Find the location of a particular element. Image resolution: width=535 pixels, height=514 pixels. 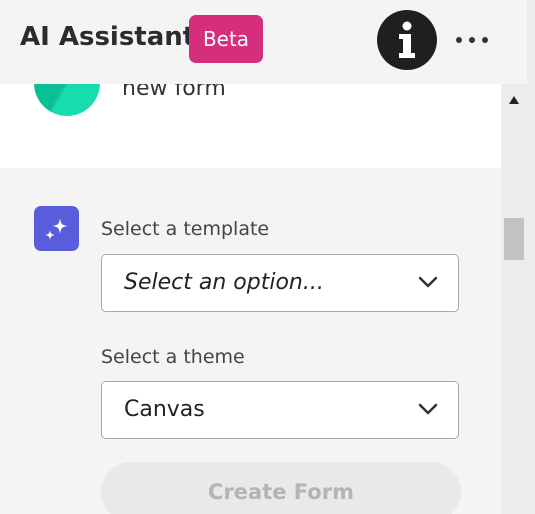

theme-select: Canvas is located at coordinates (280, 410).